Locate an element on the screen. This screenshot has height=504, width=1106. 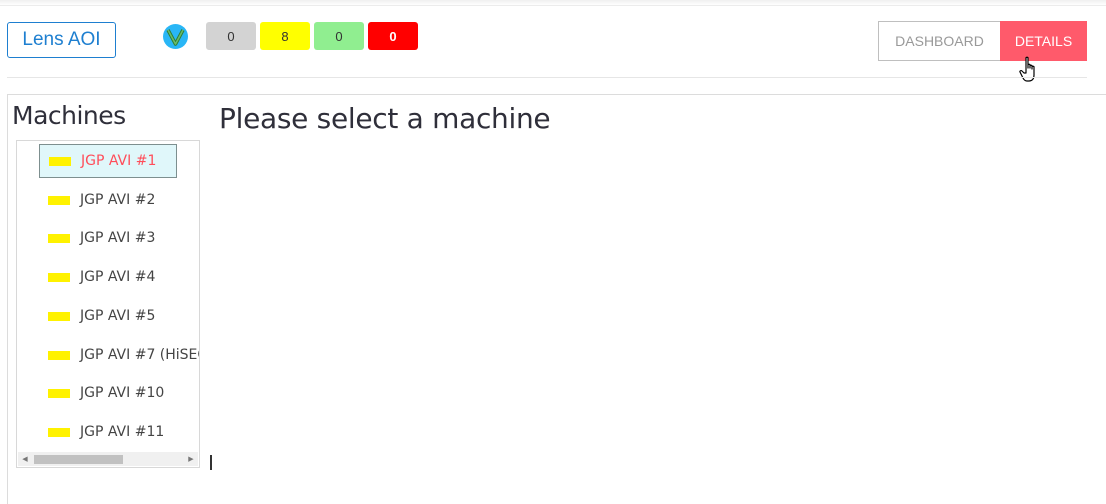
machine-label: JGP AVI #1 is located at coordinates (119, 161).